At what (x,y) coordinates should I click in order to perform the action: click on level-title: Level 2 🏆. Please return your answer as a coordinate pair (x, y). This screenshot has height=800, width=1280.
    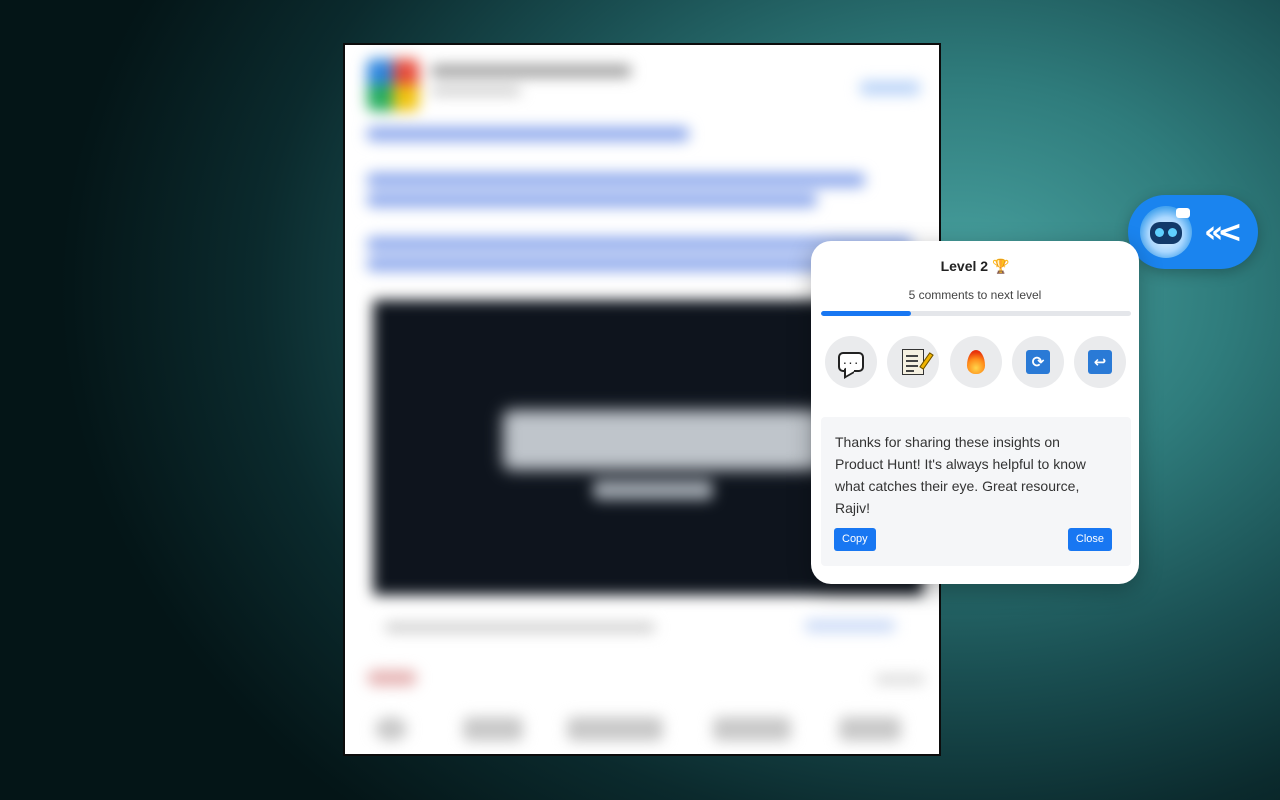
    Looking at the image, I should click on (975, 266).